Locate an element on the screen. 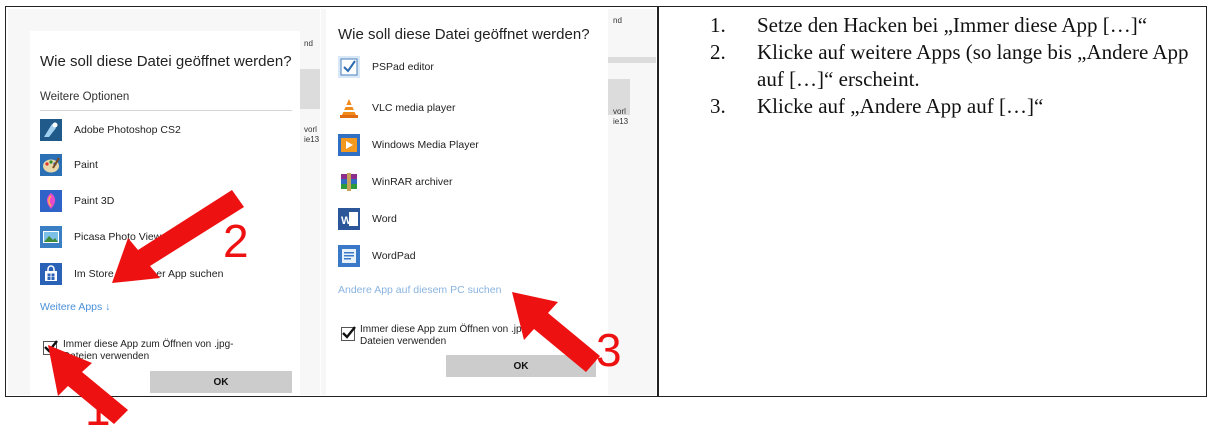 This screenshot has width=1213, height=435. instruction-number: 1. is located at coordinates (718, 25).